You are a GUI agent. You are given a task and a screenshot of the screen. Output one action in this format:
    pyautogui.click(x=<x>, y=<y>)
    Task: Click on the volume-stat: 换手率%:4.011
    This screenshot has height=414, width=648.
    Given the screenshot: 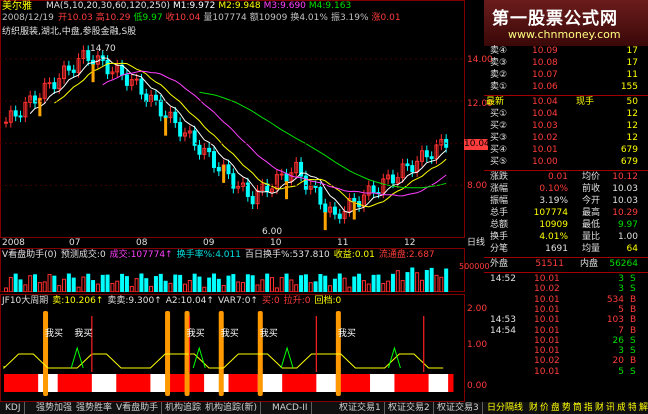 What is the action you would take?
    pyautogui.click(x=208, y=255)
    